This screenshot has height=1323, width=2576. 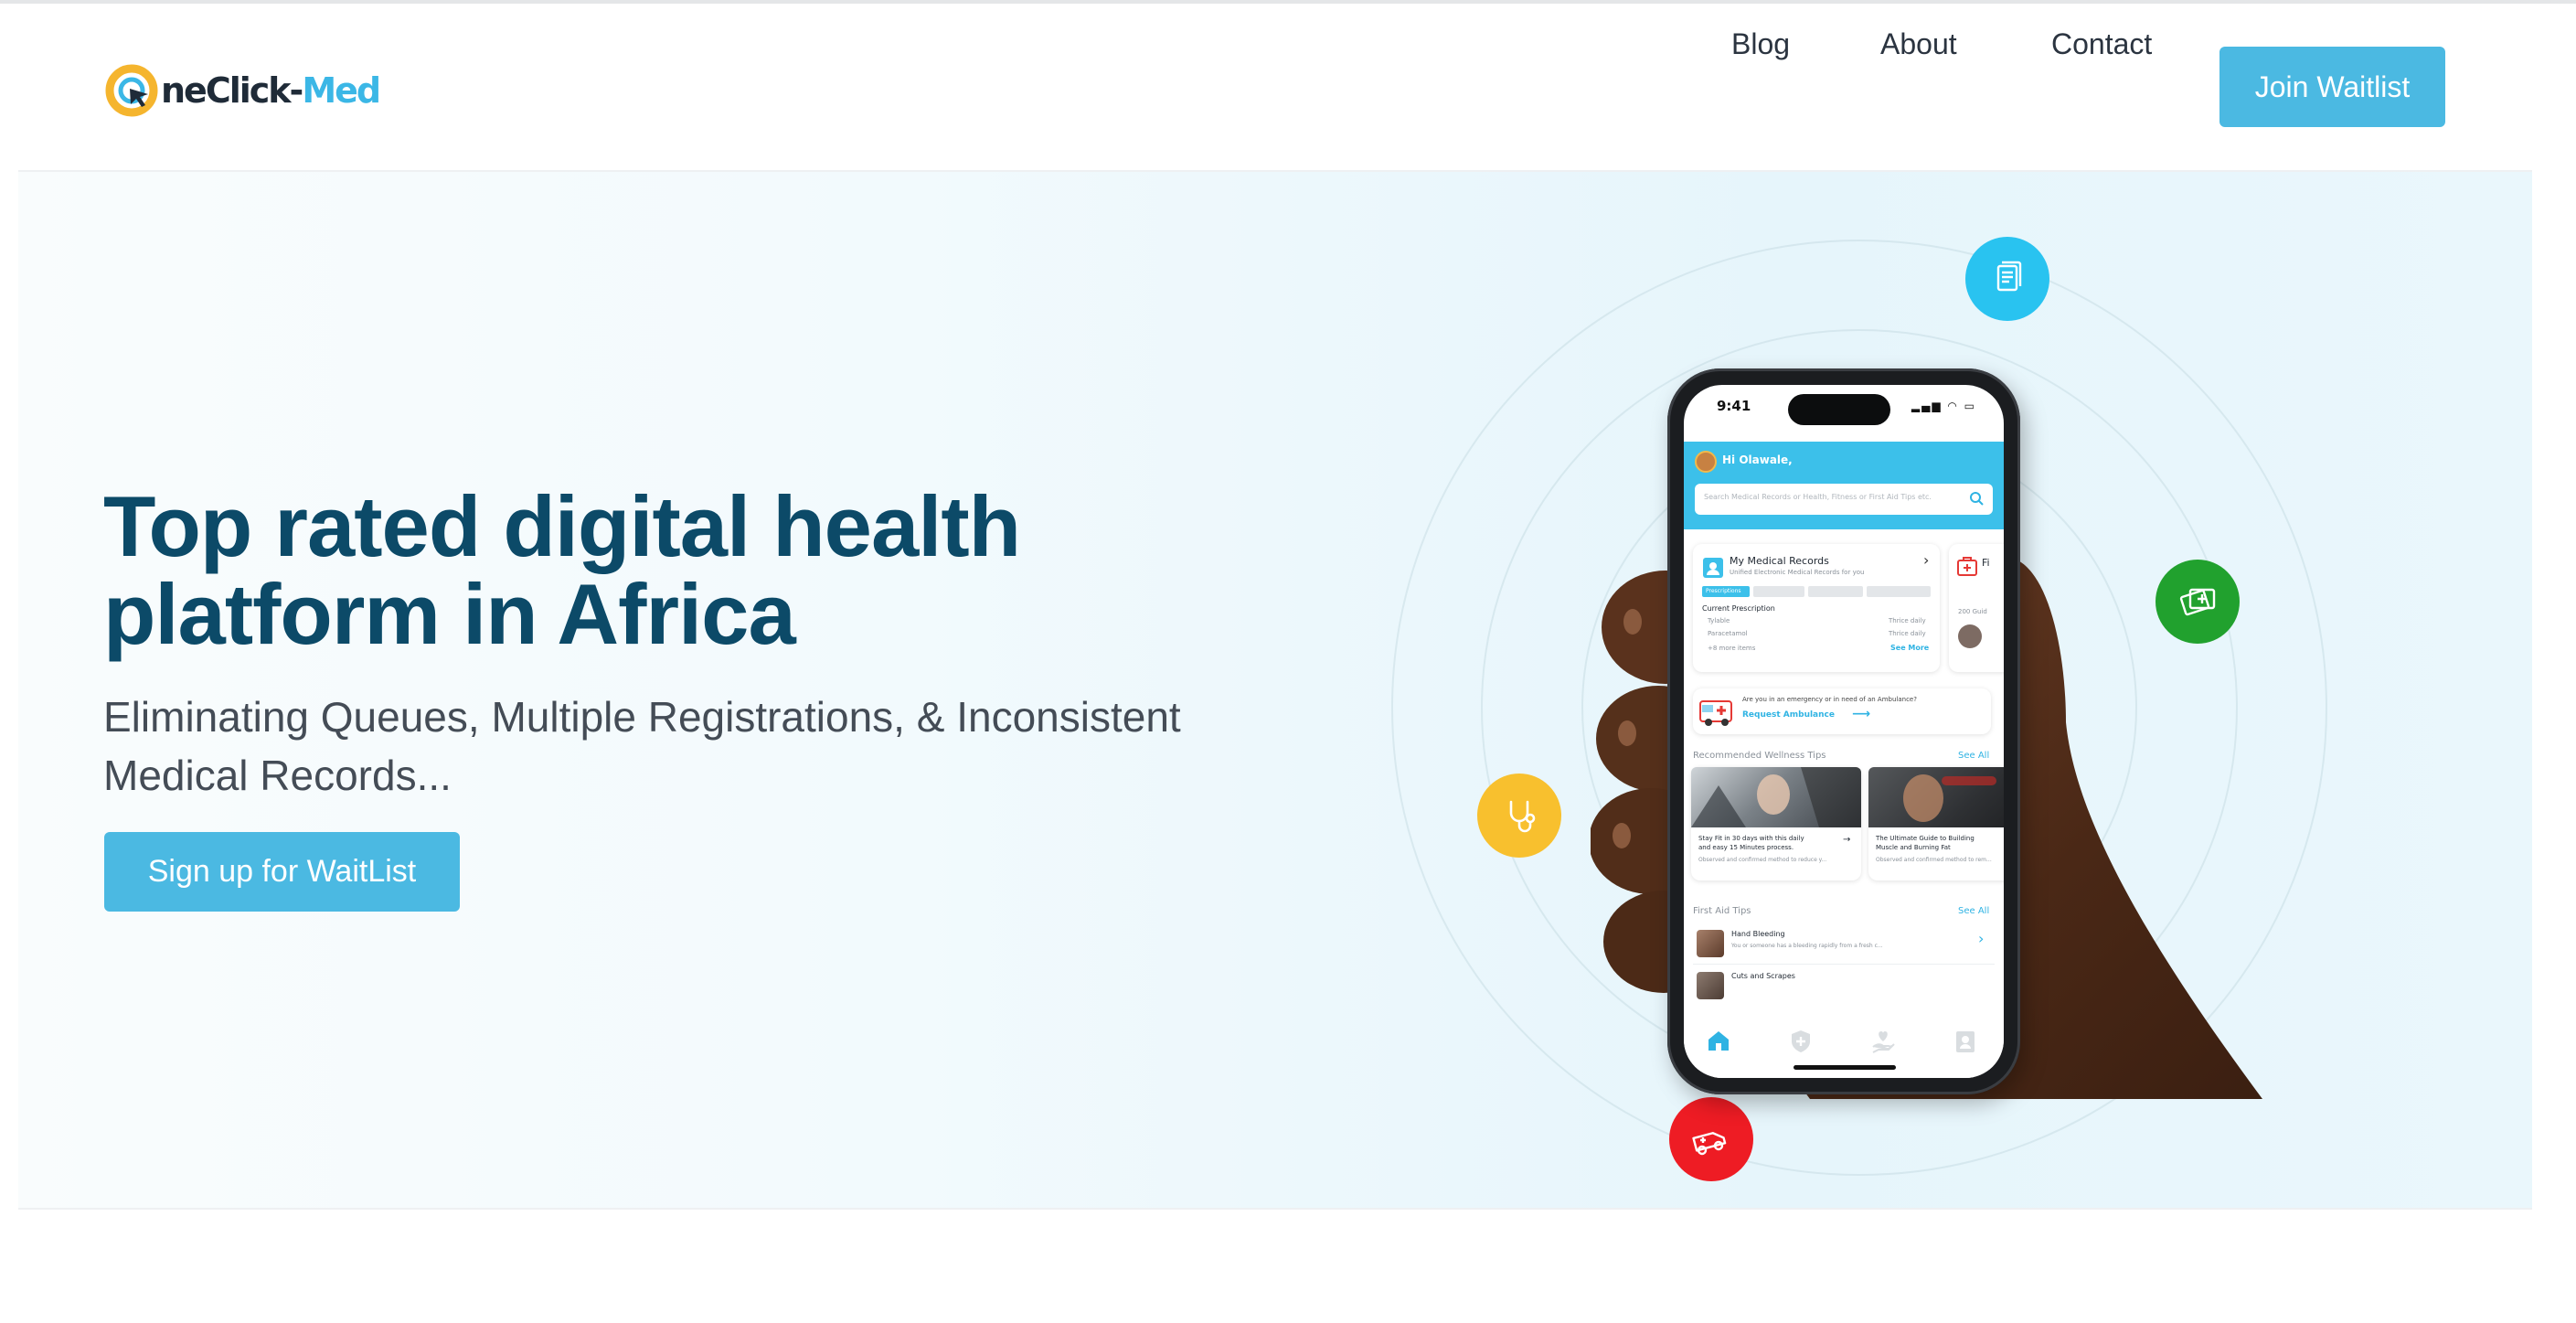 What do you see at coordinates (1706, 462) in the screenshot?
I see `avatar` at bounding box center [1706, 462].